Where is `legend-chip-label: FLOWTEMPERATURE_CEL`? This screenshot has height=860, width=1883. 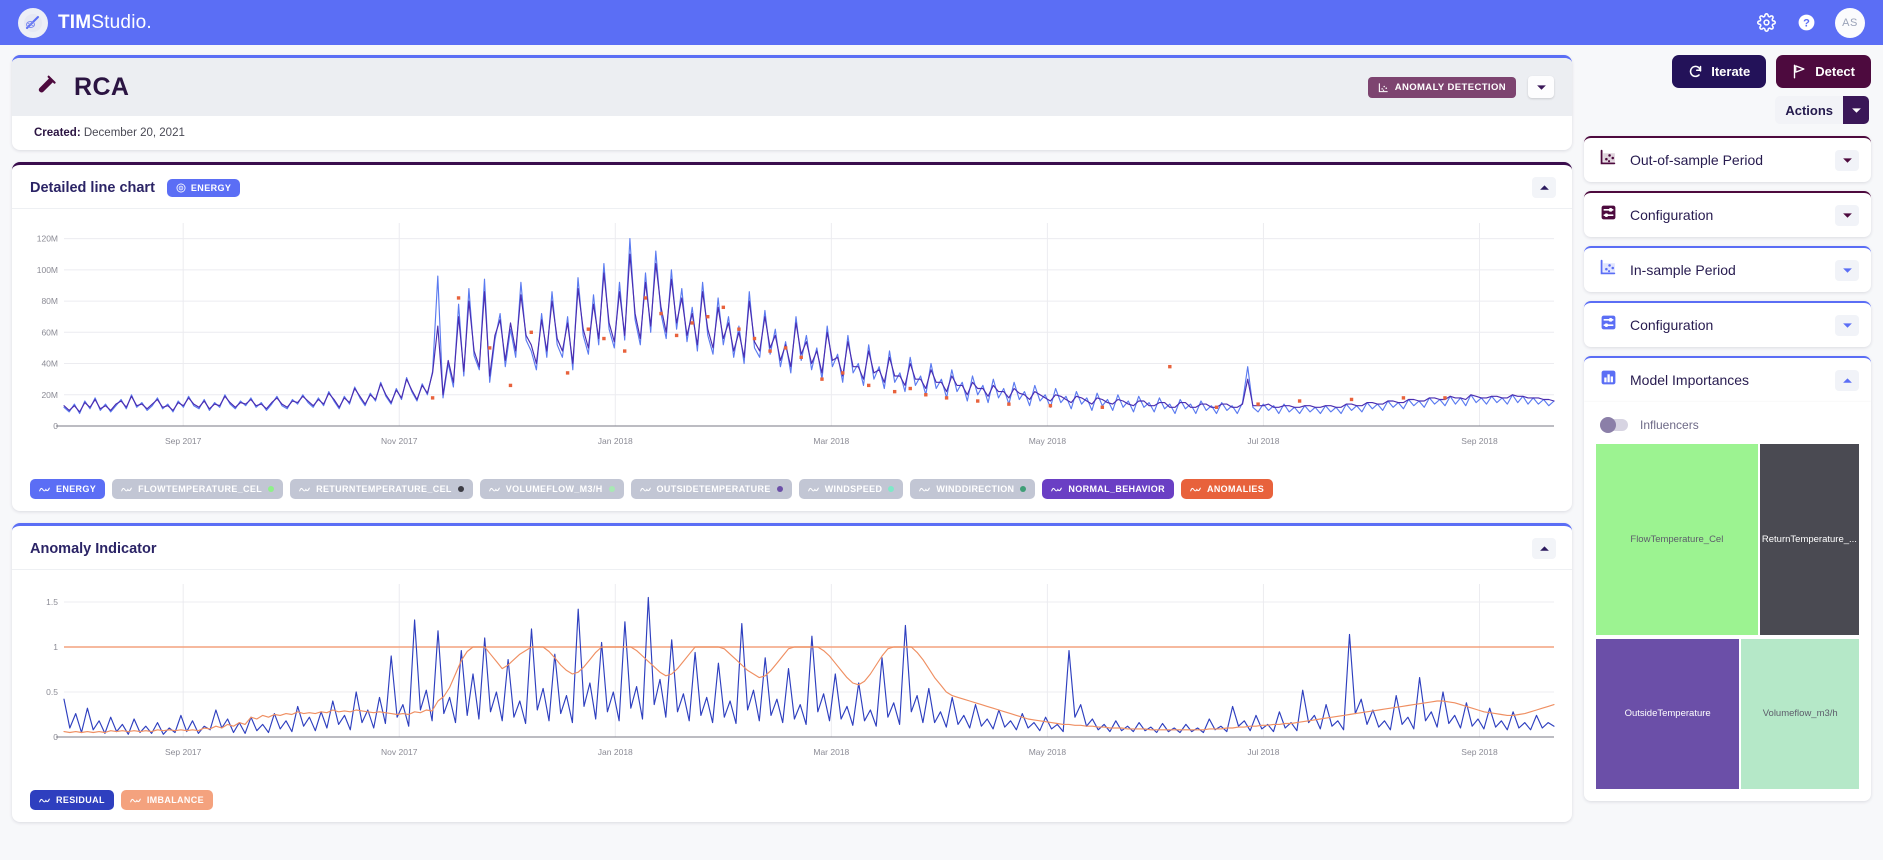
legend-chip-label: FLOWTEMPERATURE_CEL is located at coordinates (200, 489).